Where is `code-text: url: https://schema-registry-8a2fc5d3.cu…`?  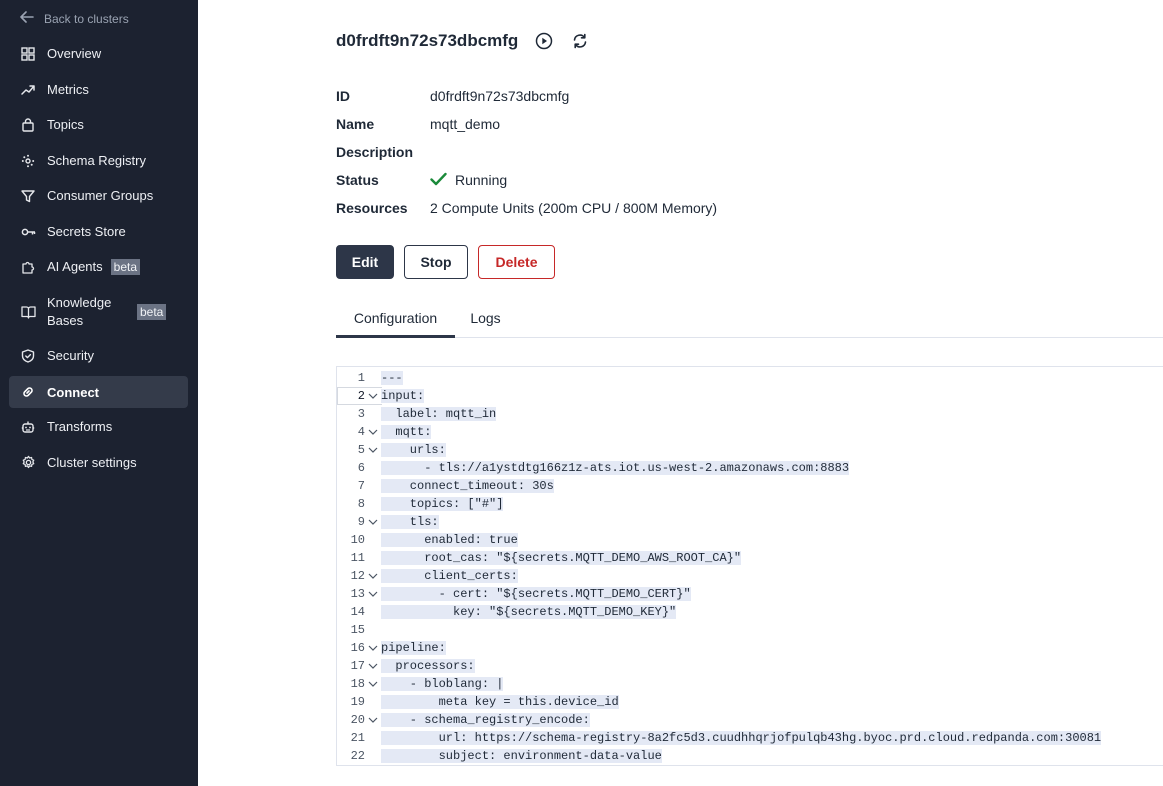
code-text: url: https://schema-registry-8a2fc5d3.cu… is located at coordinates (741, 738).